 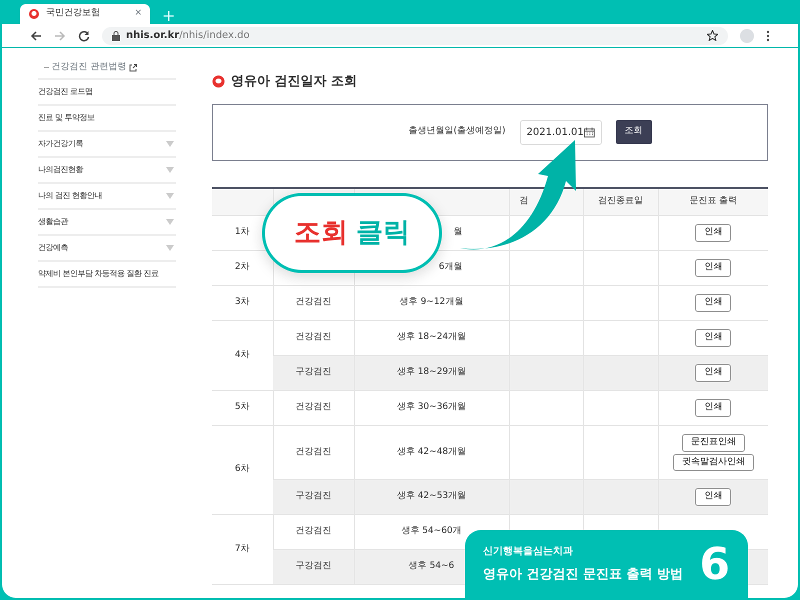 I want to click on table-cell: 생후 42~48개월, so click(x=431, y=453).